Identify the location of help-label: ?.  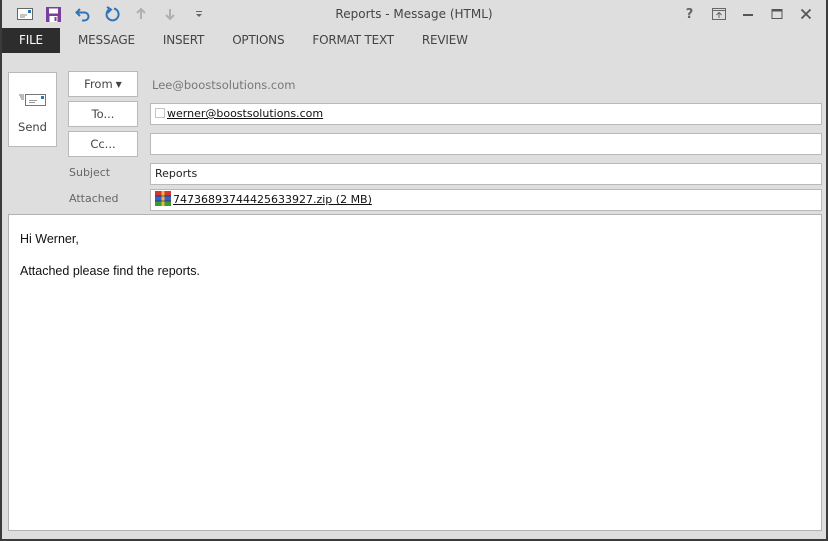
(689, 14).